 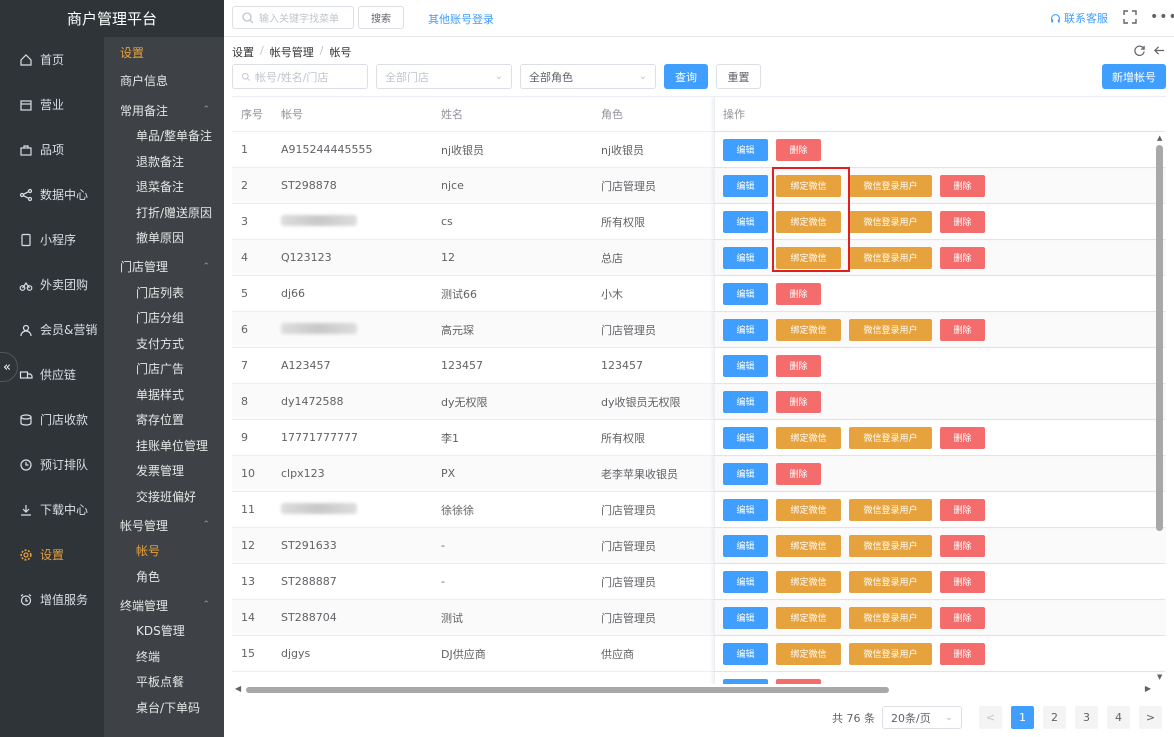 What do you see at coordinates (52, 464) in the screenshot?
I see `nav-item-9: 预订排队` at bounding box center [52, 464].